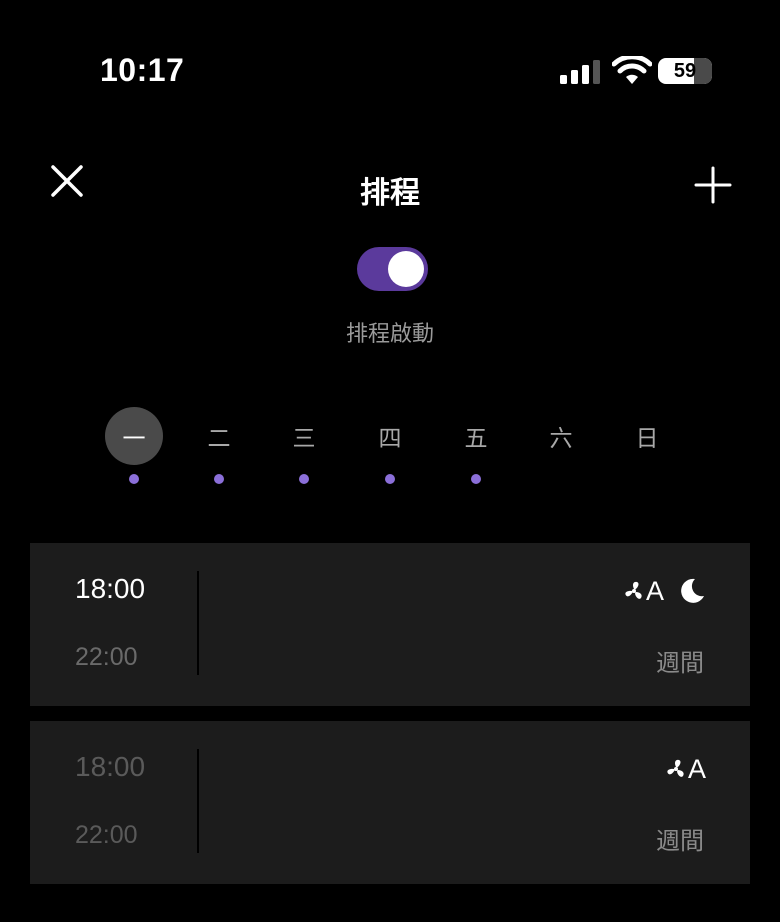  I want to click on day-label: 四, so click(390, 439).